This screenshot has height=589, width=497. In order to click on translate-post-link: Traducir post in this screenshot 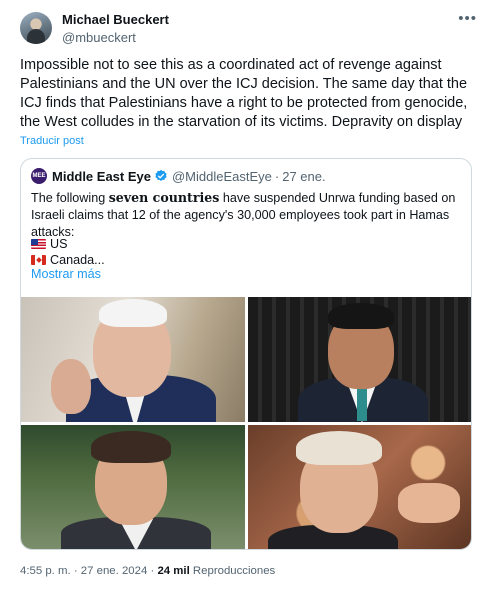, I will do `click(52, 141)`.